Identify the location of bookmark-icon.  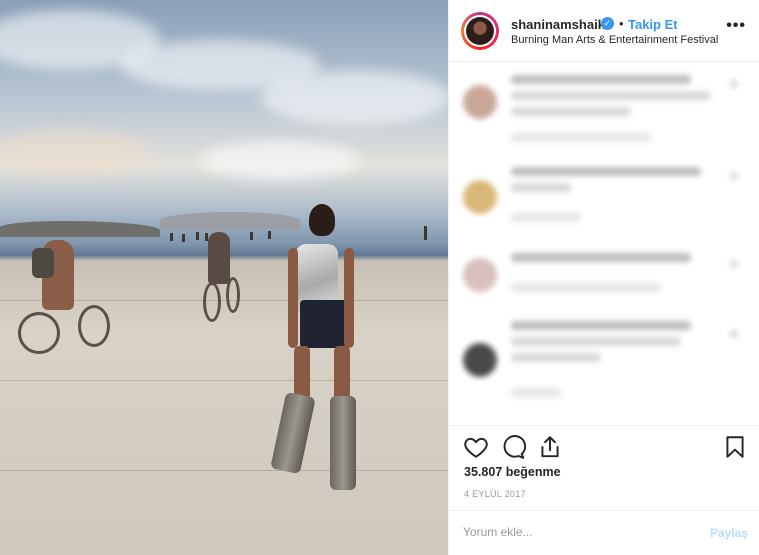
(735, 447).